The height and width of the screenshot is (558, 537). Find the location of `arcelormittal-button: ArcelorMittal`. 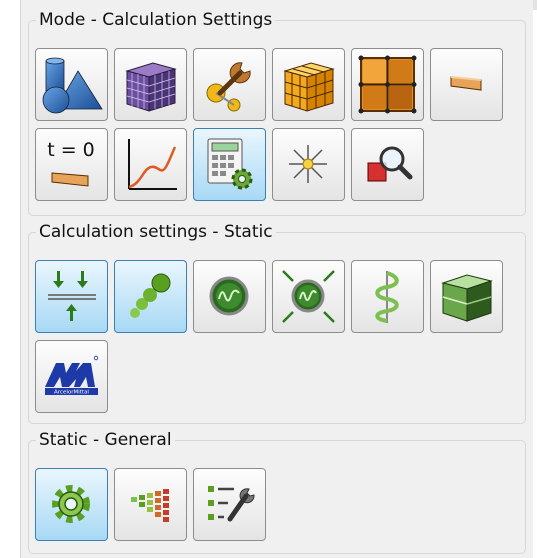

arcelormittal-button: ArcelorMittal is located at coordinates (71, 376).